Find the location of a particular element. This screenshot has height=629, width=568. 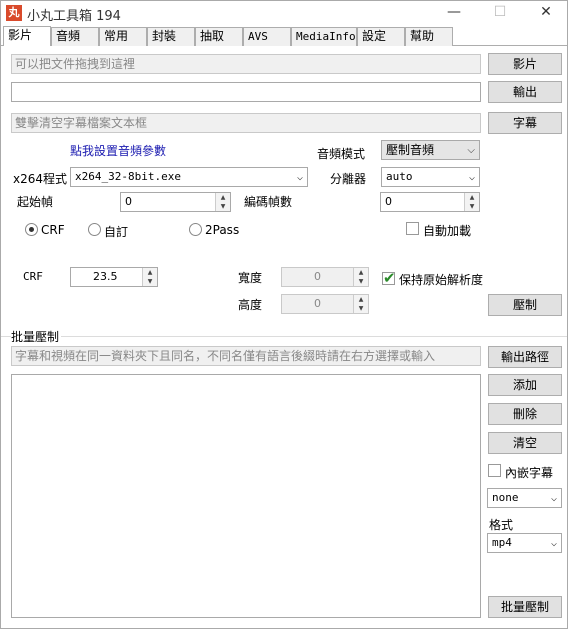

crf-input: 23.5 ▲ ▼ is located at coordinates (114, 277).